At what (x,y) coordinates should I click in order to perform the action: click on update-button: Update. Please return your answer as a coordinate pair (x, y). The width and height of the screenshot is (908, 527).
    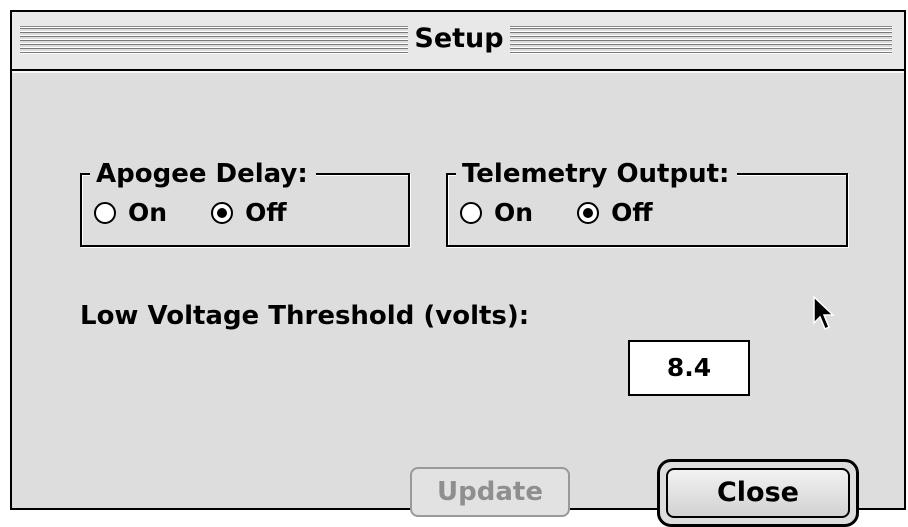
    Looking at the image, I should click on (490, 492).